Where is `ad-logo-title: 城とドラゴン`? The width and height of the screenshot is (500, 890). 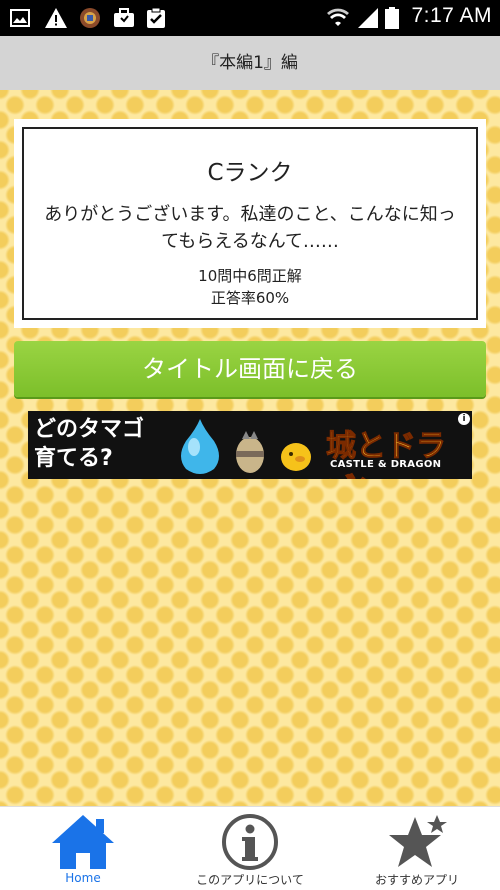 ad-logo-title: 城とドラゴン is located at coordinates (386, 454).